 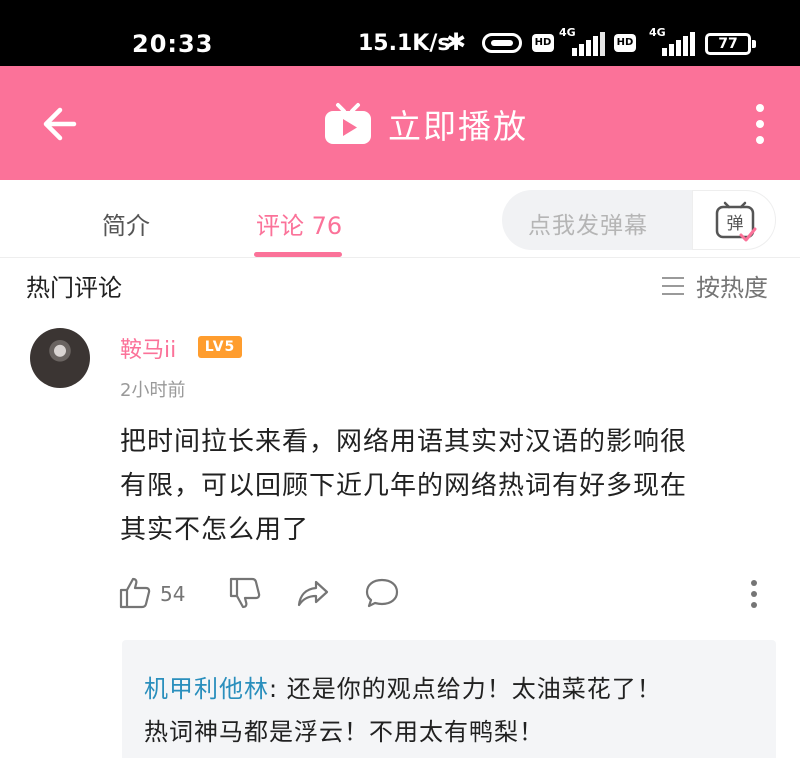 I want to click on hd-badge-2: HD, so click(x=625, y=43).